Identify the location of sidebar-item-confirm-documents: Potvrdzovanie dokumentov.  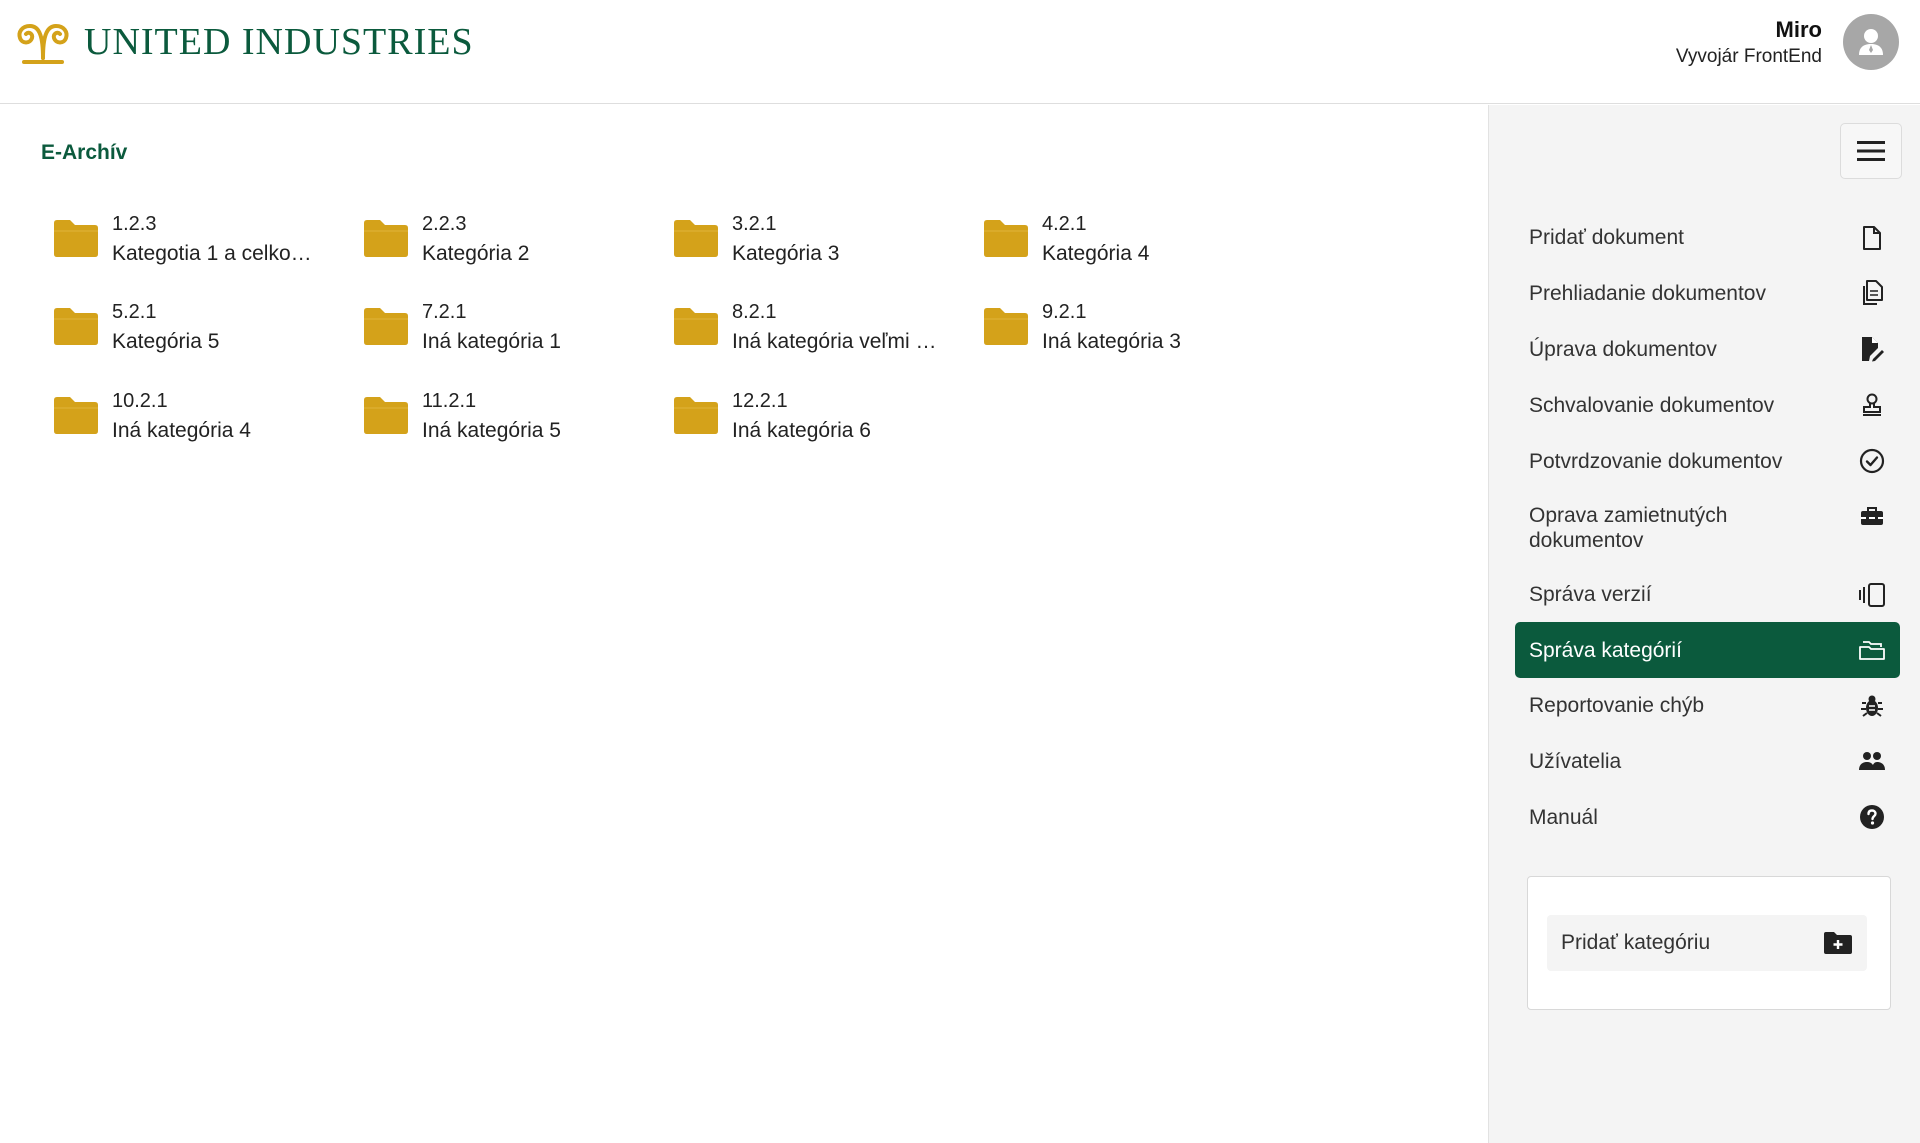
(1707, 461).